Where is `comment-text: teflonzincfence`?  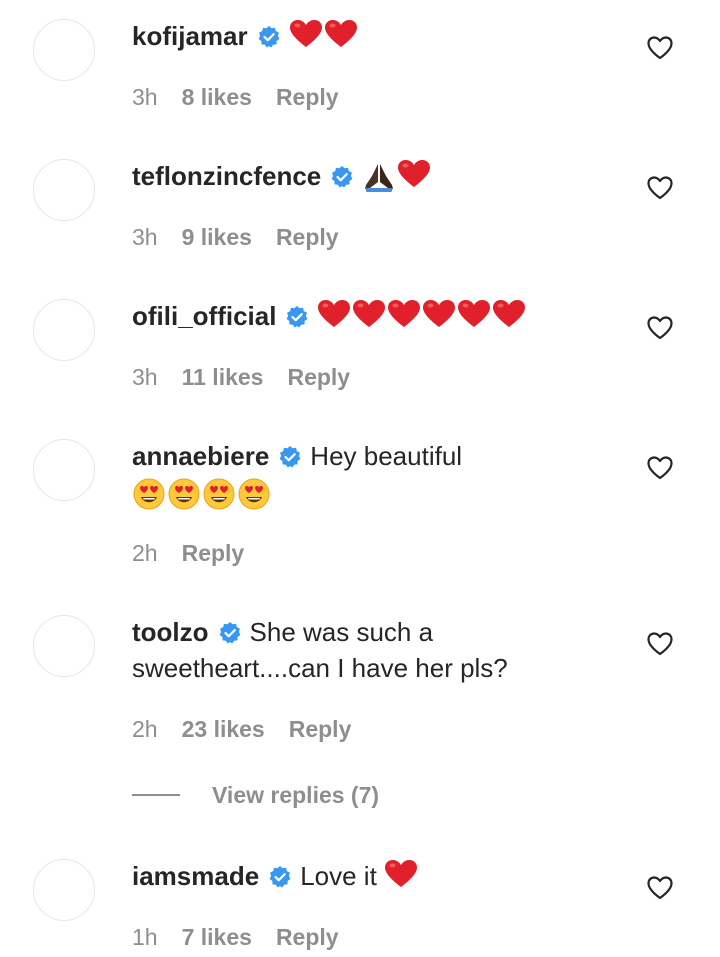
comment-text: teflonzincfence is located at coordinates (367, 178).